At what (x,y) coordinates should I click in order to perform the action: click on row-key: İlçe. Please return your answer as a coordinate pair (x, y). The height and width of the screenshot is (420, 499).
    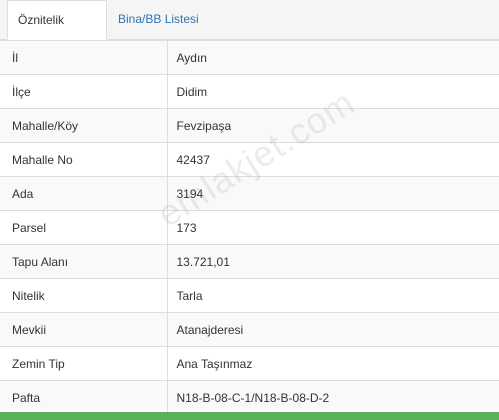
    Looking at the image, I should click on (84, 91).